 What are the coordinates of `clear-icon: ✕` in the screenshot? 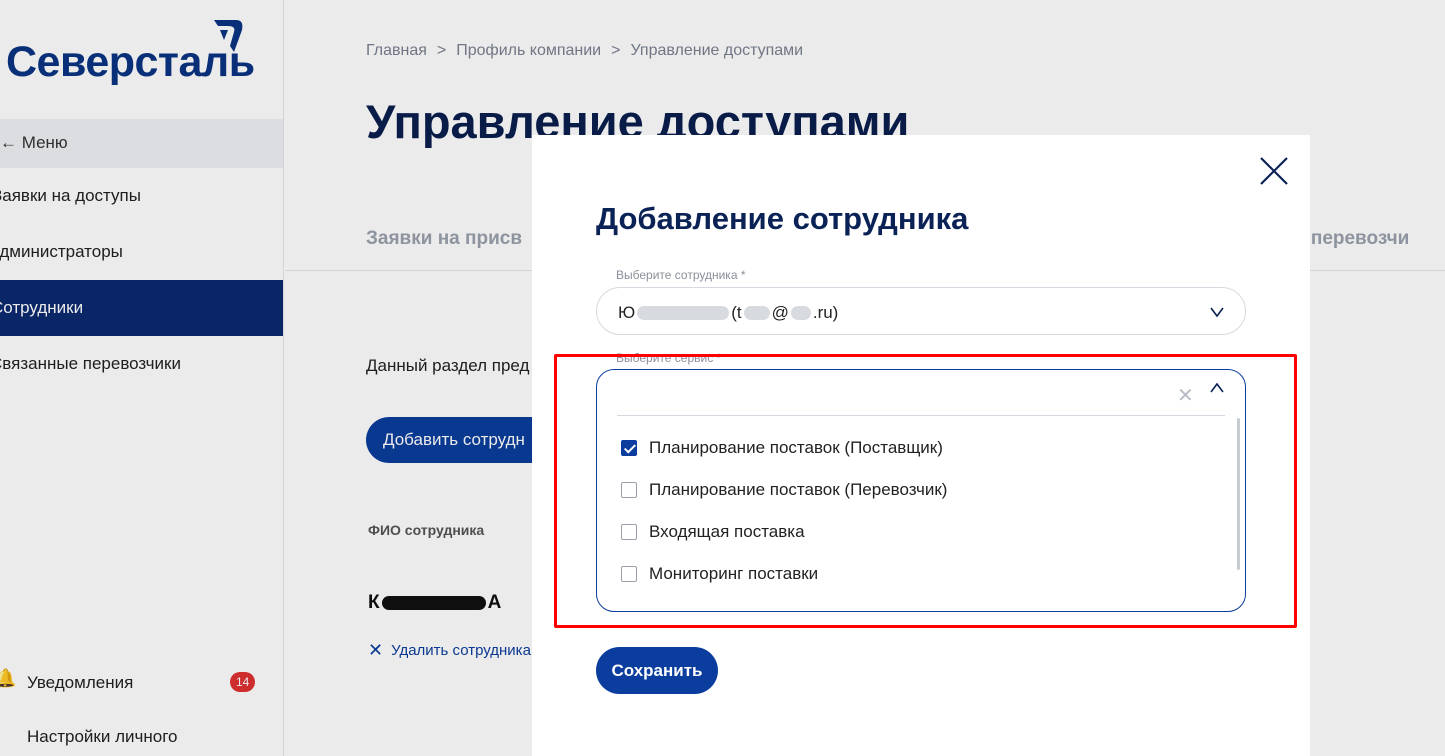 It's located at (1185, 395).